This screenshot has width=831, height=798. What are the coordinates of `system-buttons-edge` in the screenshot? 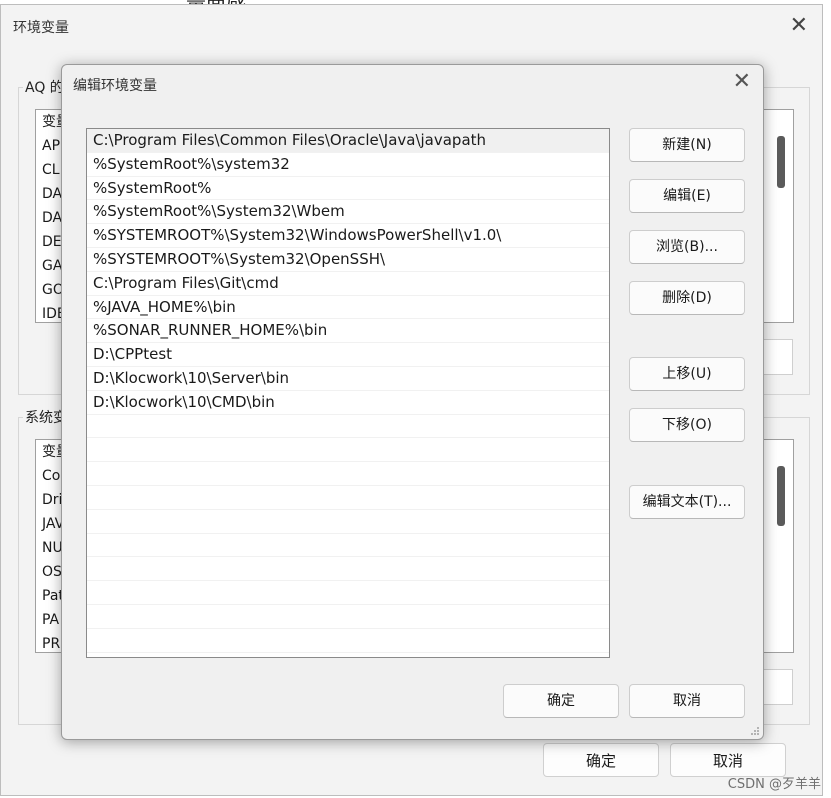 It's located at (778, 687).